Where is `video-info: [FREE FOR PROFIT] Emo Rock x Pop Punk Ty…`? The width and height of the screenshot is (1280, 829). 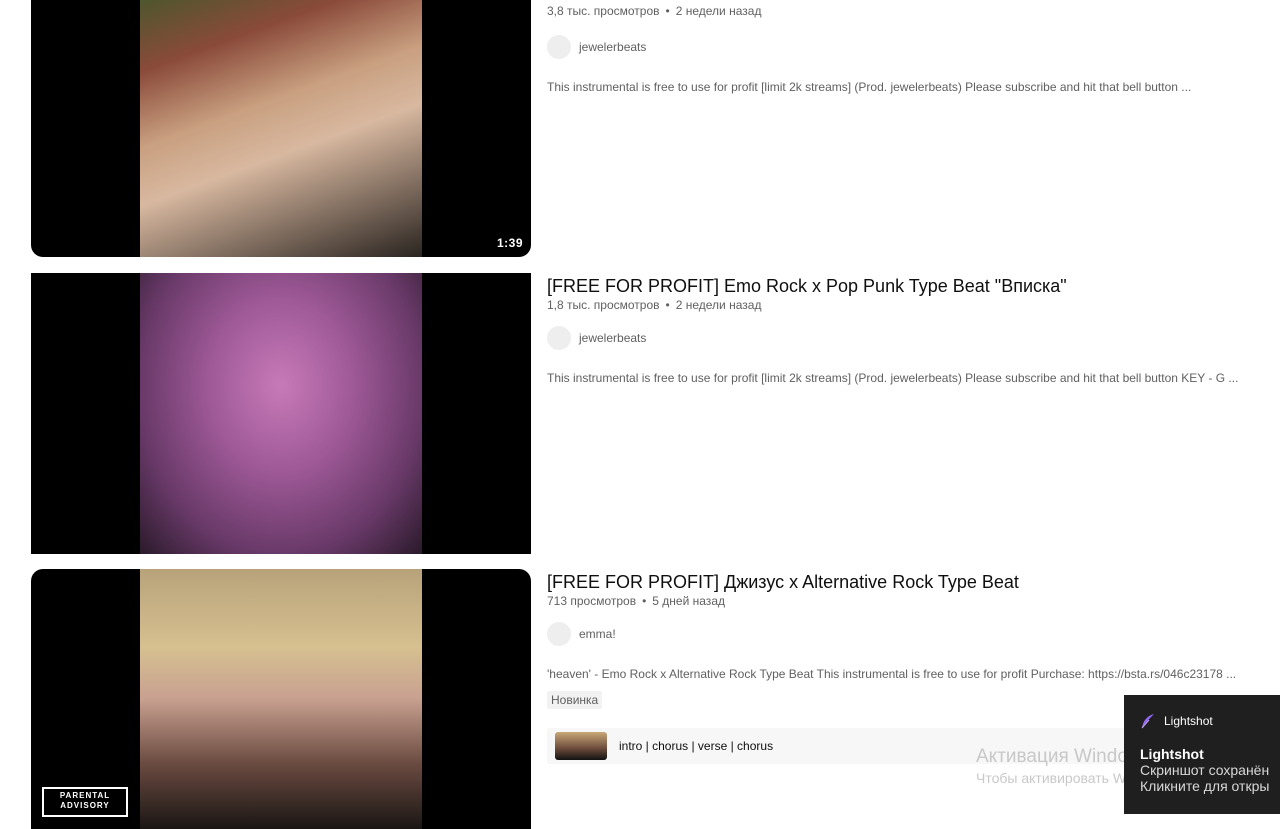 video-info: [FREE FOR PROFIT] Emo Rock x Pop Punk Ty… is located at coordinates (897, 329).